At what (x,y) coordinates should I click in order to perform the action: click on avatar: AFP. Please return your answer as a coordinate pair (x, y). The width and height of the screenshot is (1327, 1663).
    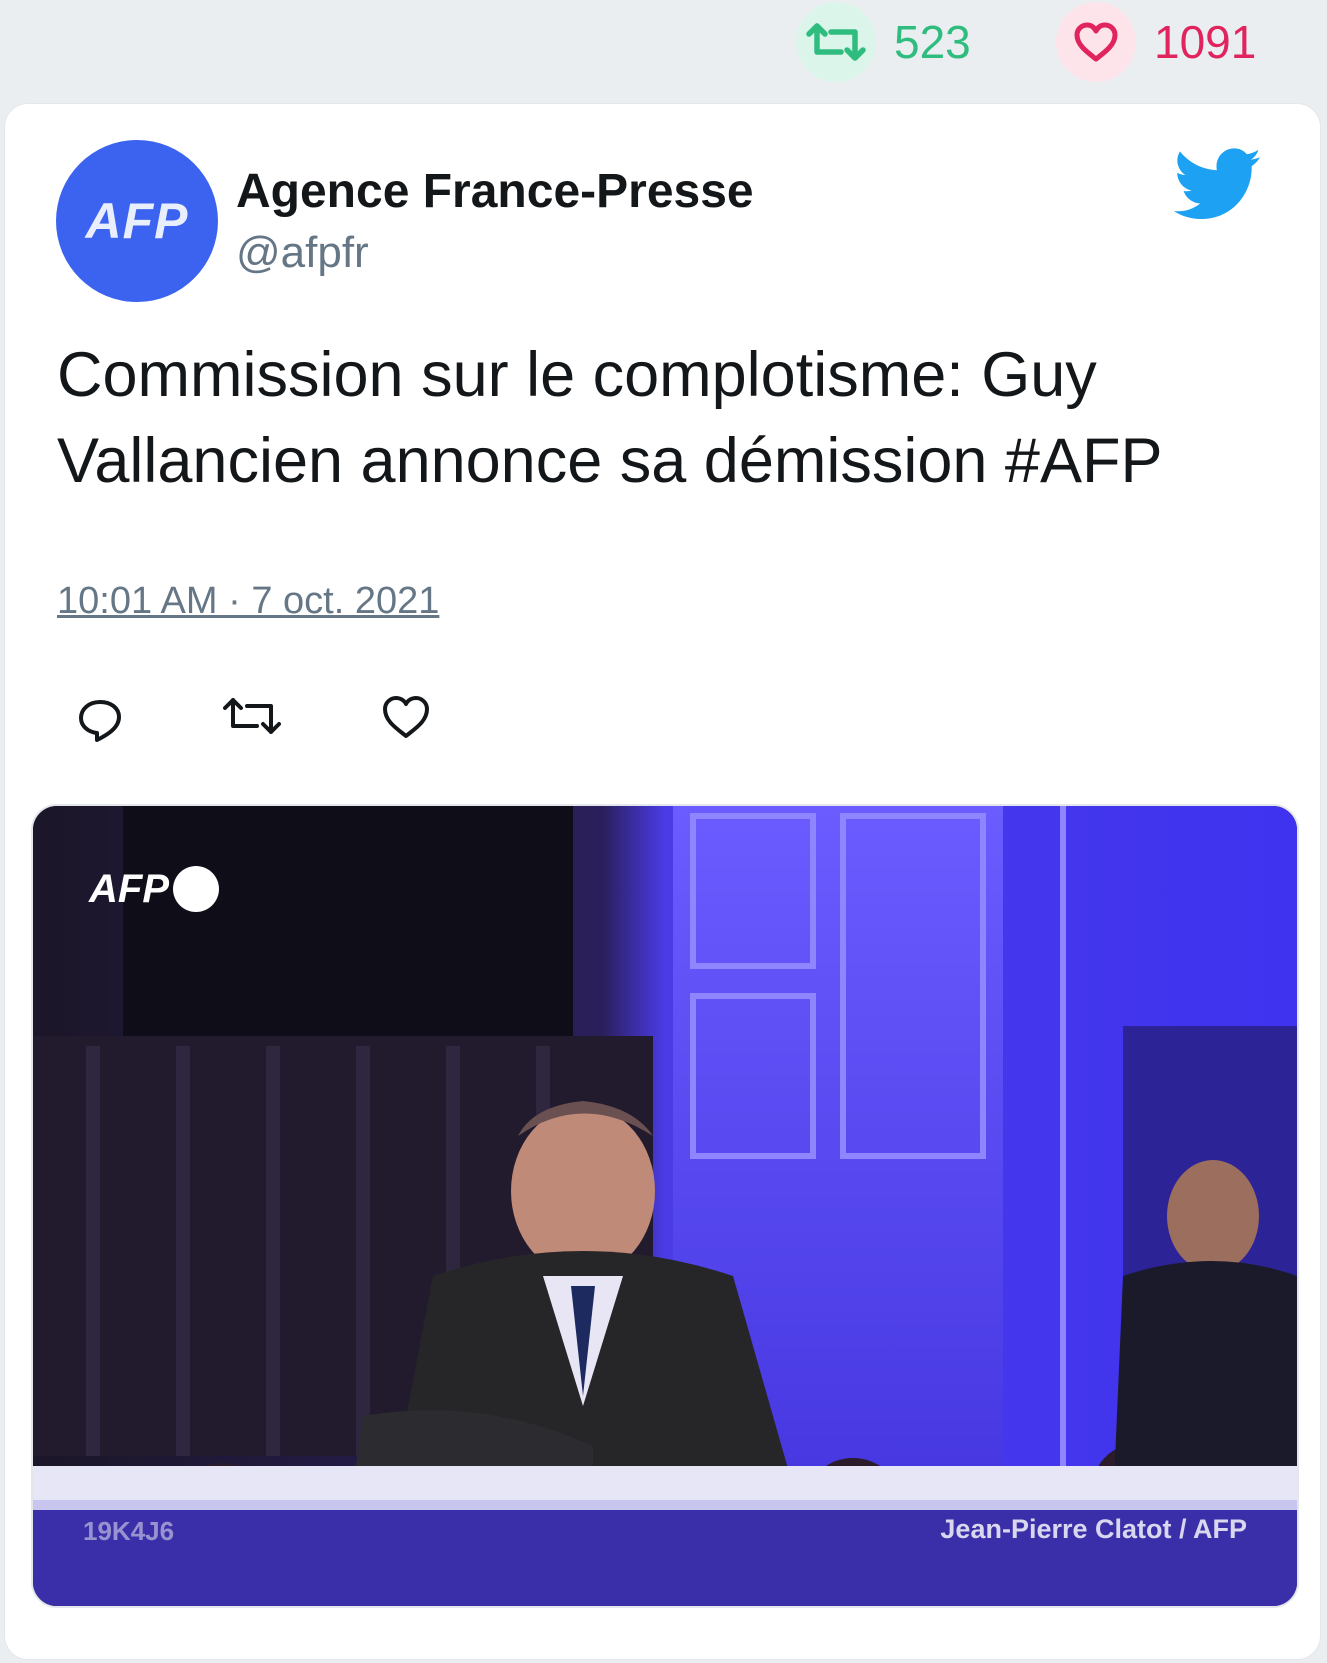
    Looking at the image, I should click on (137, 221).